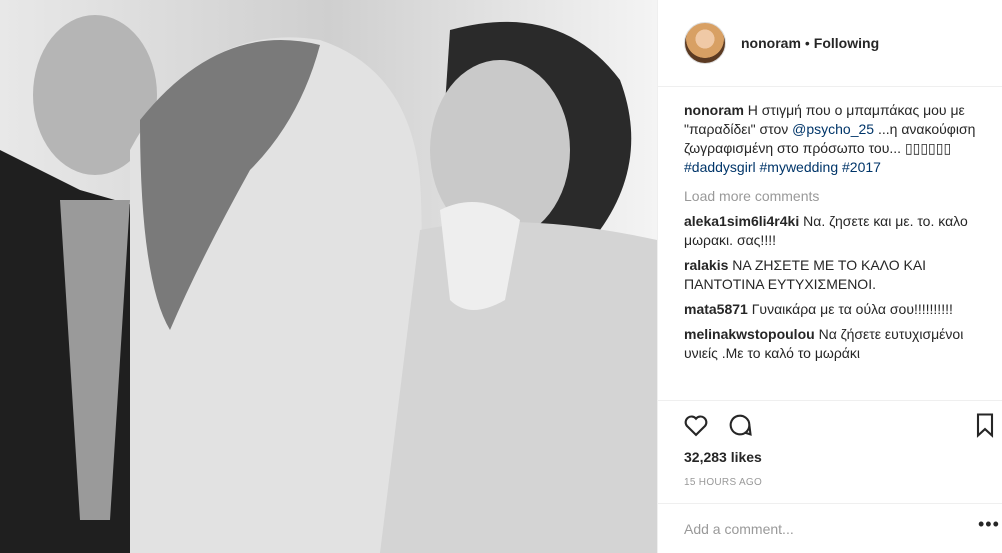 The image size is (1002, 553). What do you see at coordinates (836, 196) in the screenshot?
I see `load-more-comments-link: Load more comments` at bounding box center [836, 196].